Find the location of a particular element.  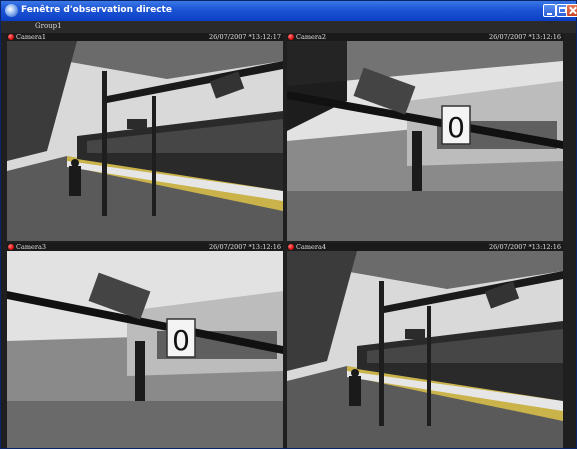

camera-name: Camera2 is located at coordinates (311, 37).